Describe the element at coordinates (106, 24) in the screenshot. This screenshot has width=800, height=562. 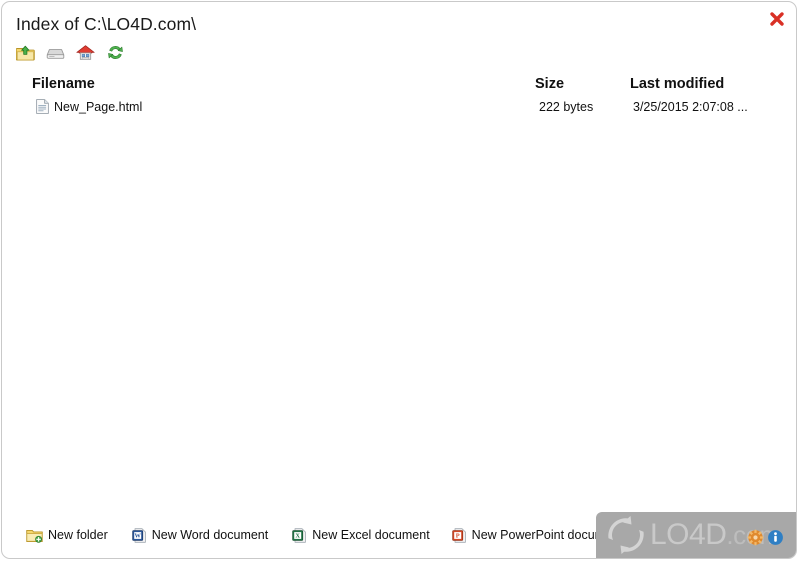
I see `page-title: Index of C:\LO4D.com\` at that location.